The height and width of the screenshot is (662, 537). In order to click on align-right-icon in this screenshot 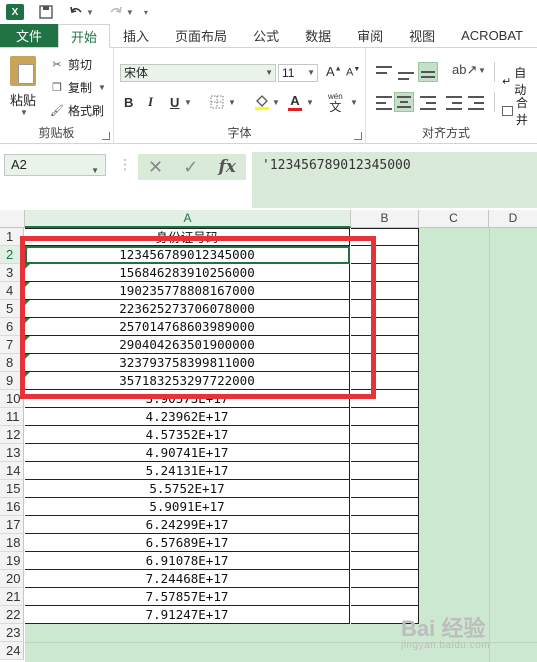, I will do `click(428, 103)`.